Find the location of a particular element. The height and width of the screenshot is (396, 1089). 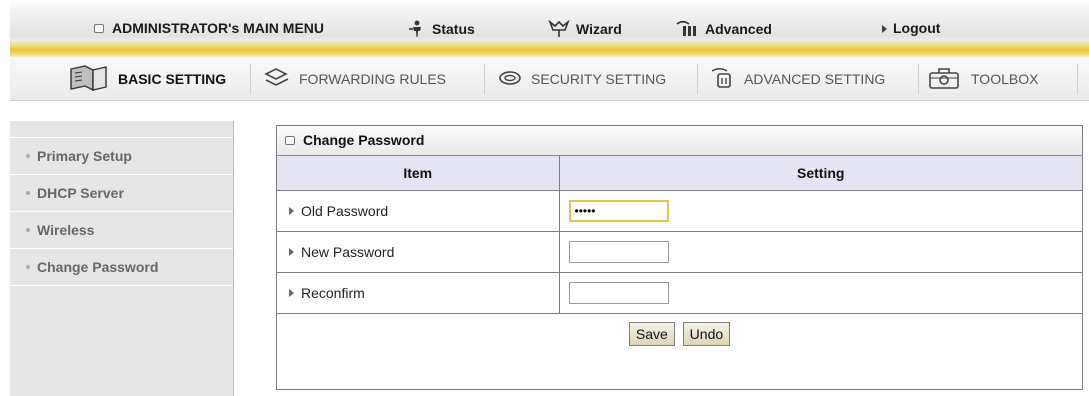

tab-forwarding-rules: FORWARDING RULES is located at coordinates (354, 79).